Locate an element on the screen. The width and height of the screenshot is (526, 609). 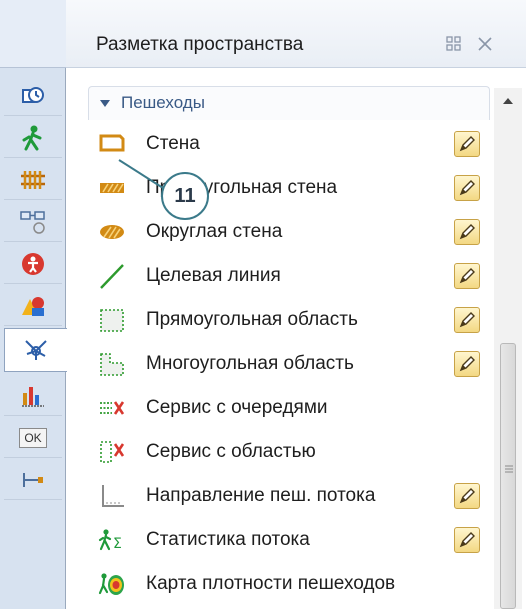
analysis-icon is located at coordinates (33, 396).